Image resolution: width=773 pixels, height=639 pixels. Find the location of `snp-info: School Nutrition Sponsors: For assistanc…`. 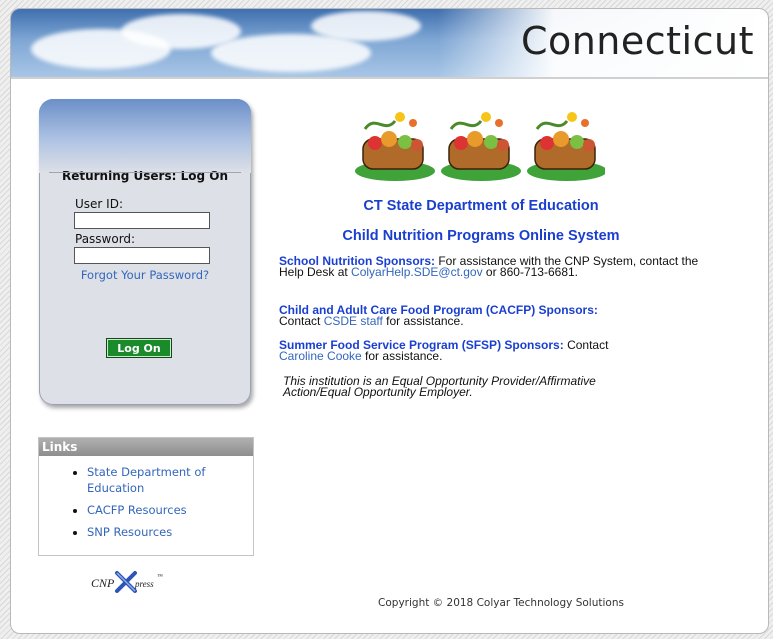

snp-info: School Nutrition Sponsors: For assistanc… is located at coordinates (494, 267).